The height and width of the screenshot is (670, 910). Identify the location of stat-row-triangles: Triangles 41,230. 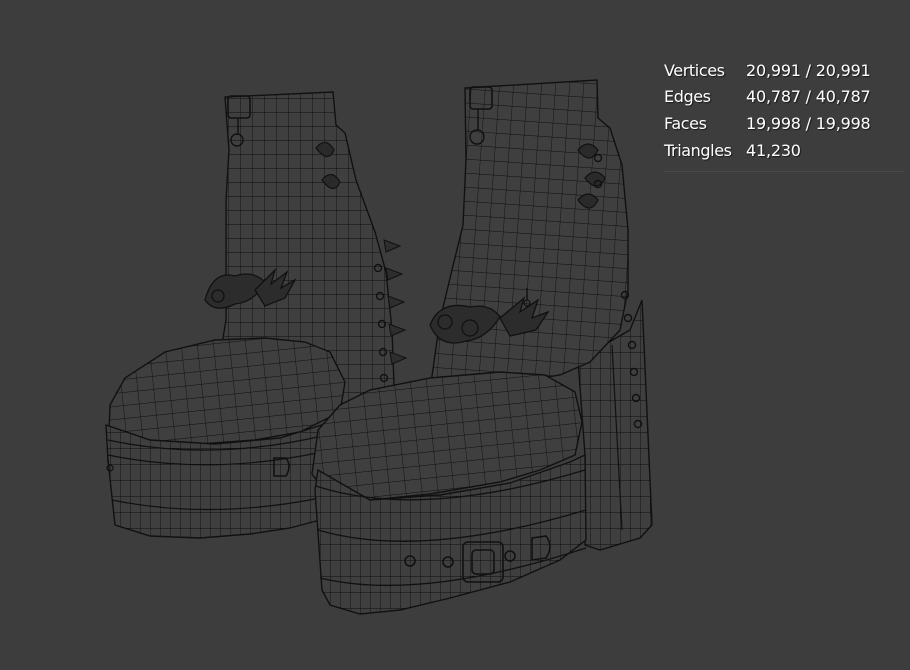
(784, 150).